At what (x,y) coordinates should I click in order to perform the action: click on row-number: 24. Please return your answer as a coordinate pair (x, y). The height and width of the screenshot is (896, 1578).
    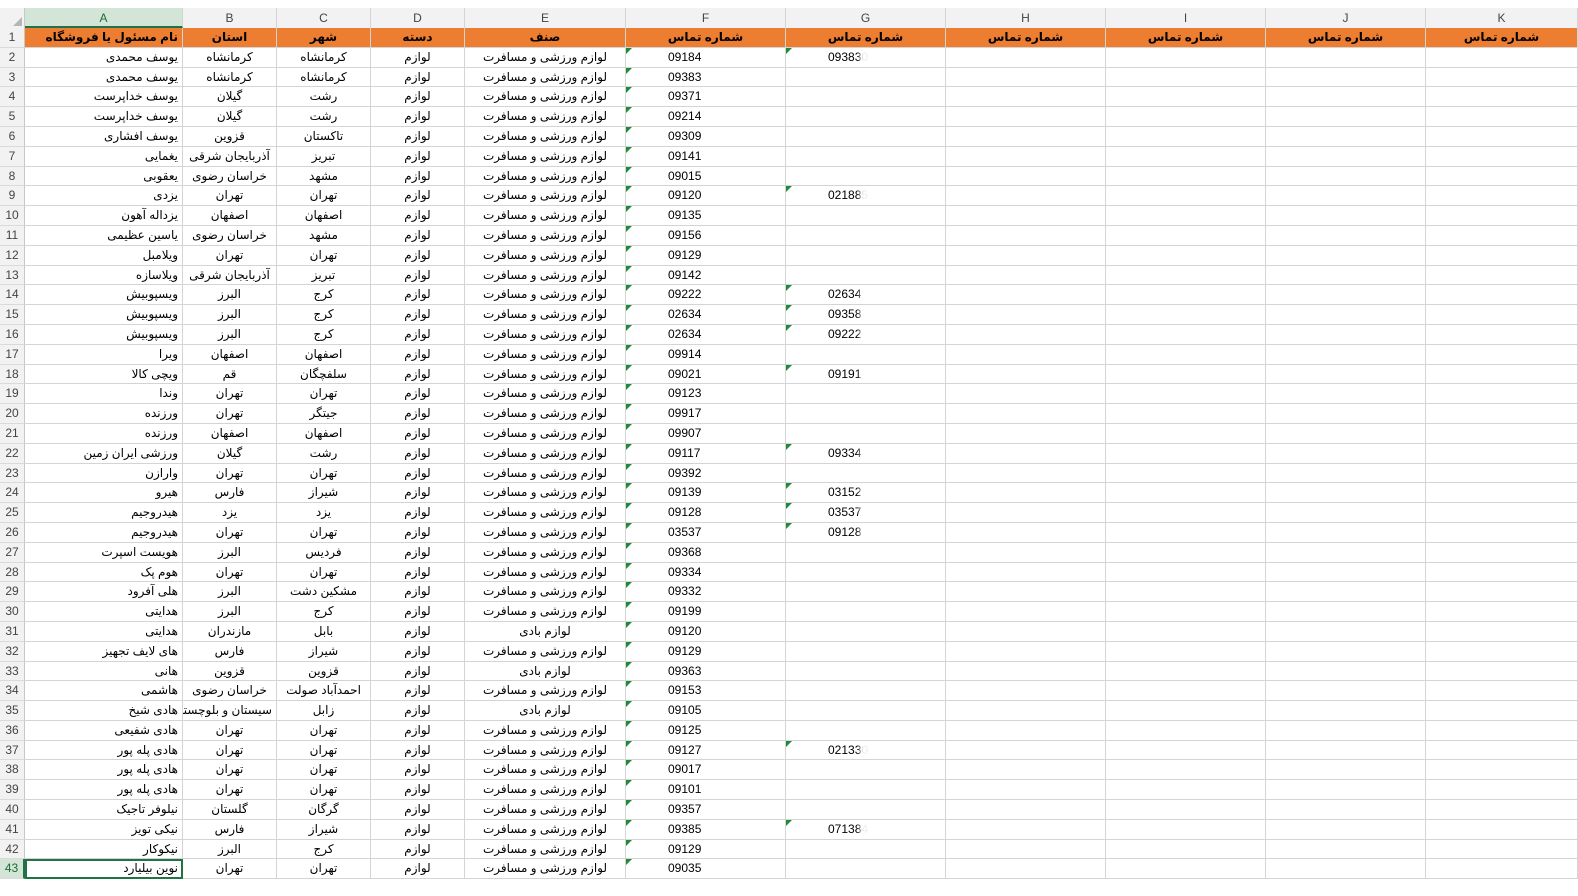
    Looking at the image, I should click on (12, 493).